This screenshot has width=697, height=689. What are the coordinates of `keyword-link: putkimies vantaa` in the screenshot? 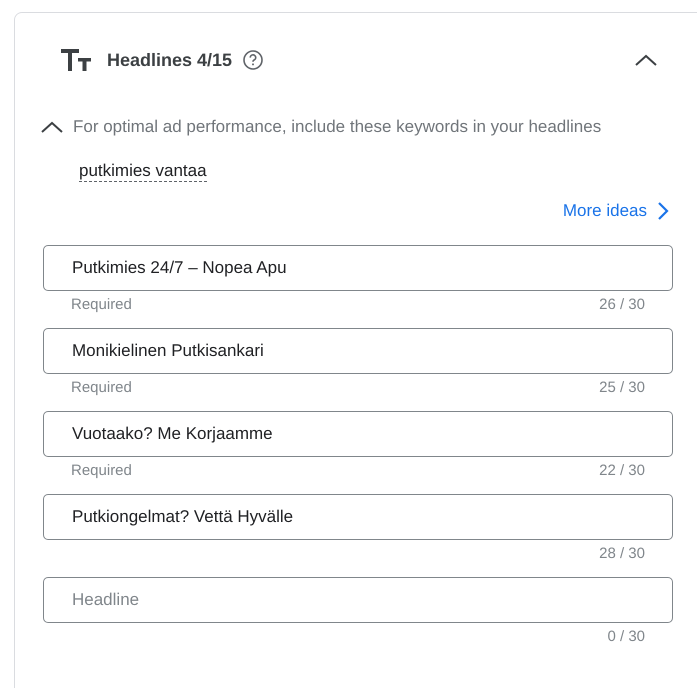 It's located at (143, 171).